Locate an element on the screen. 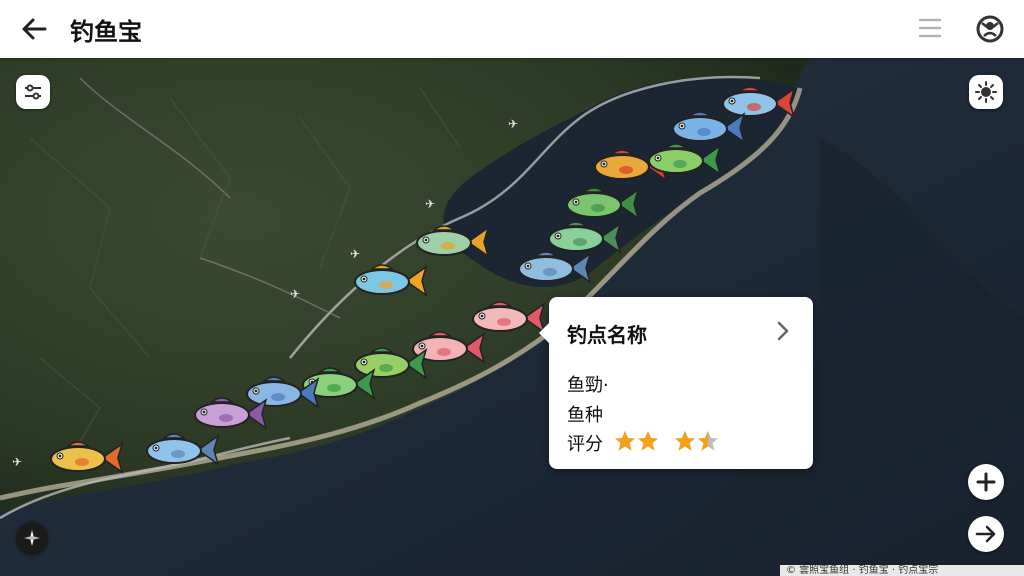 Image resolution: width=1024 pixels, height=576 pixels. filter-icon is located at coordinates (33, 92).